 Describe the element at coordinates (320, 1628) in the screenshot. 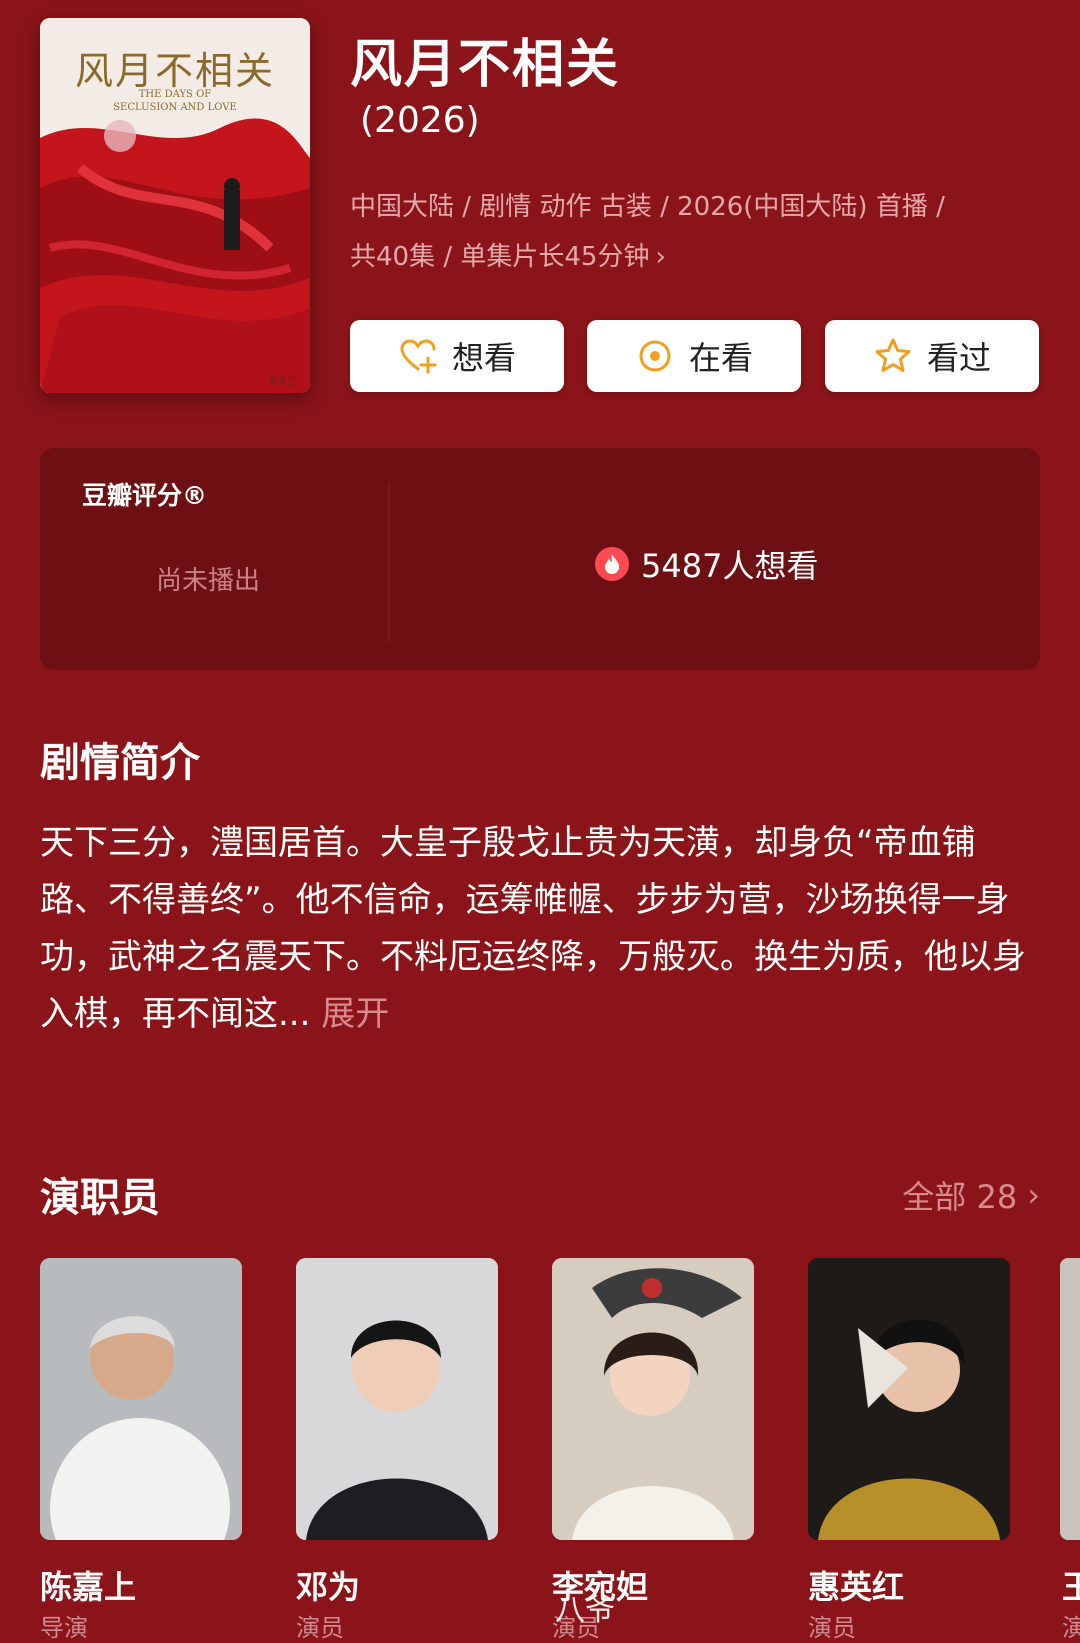

I see `cast-role-2: 演员` at that location.